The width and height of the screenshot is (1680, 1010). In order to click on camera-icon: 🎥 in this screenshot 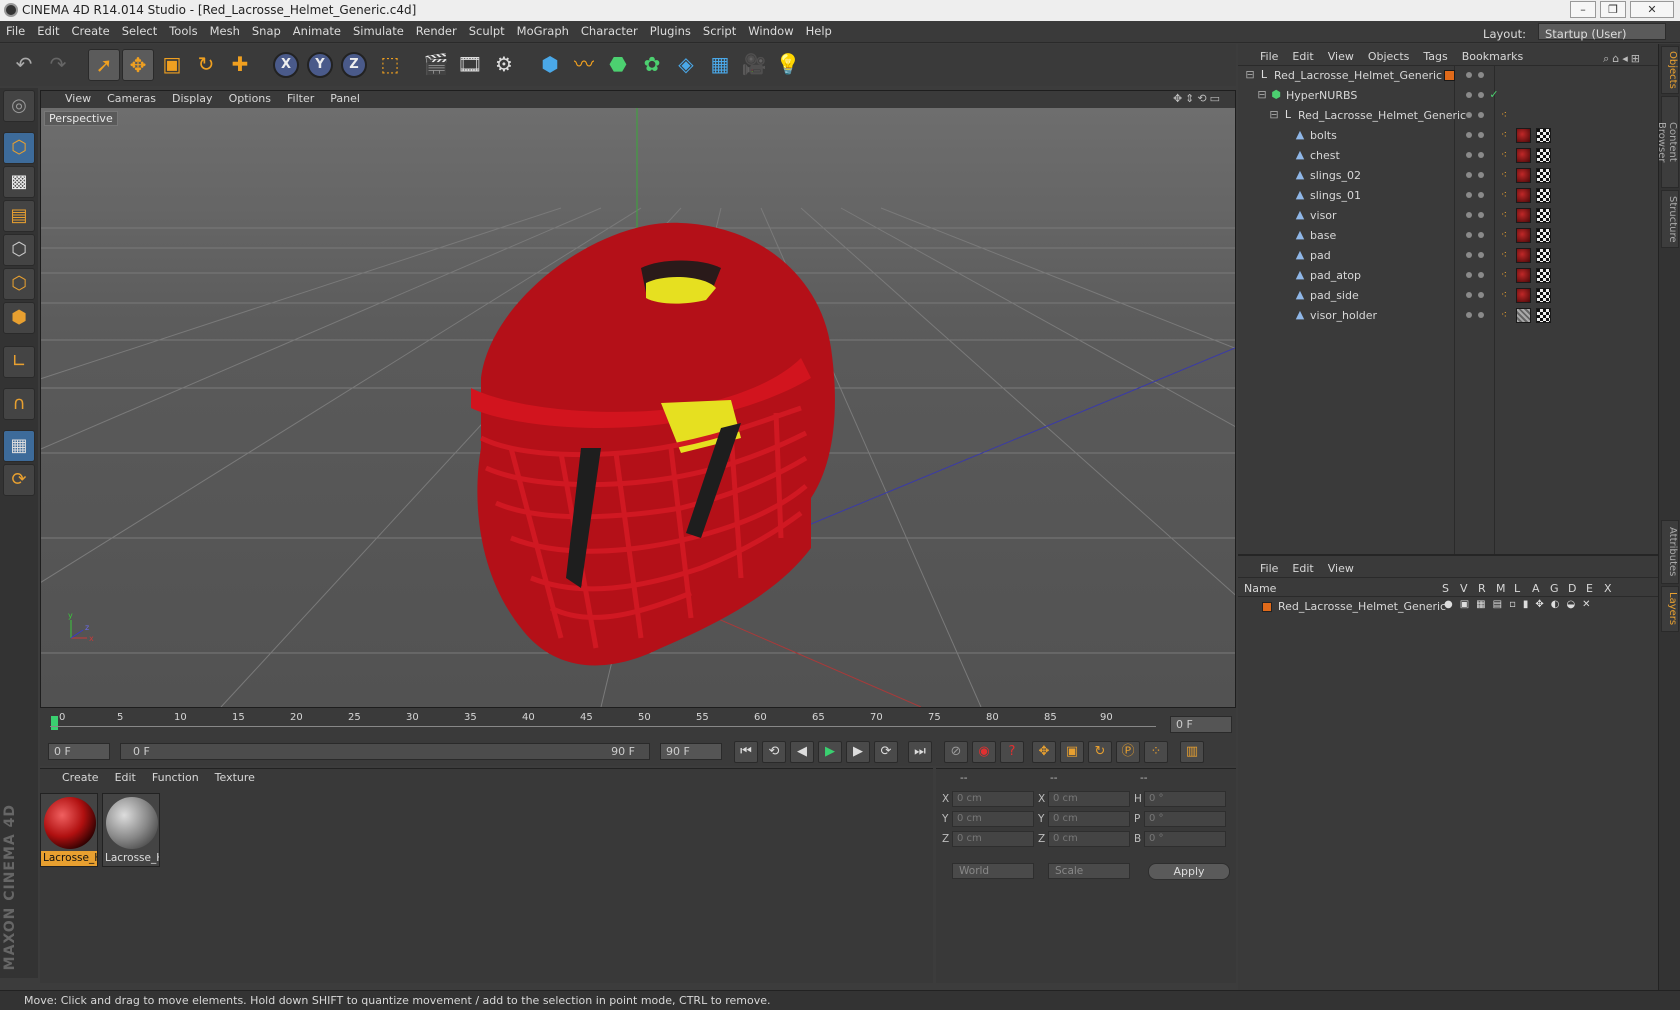, I will do `click(754, 65)`.